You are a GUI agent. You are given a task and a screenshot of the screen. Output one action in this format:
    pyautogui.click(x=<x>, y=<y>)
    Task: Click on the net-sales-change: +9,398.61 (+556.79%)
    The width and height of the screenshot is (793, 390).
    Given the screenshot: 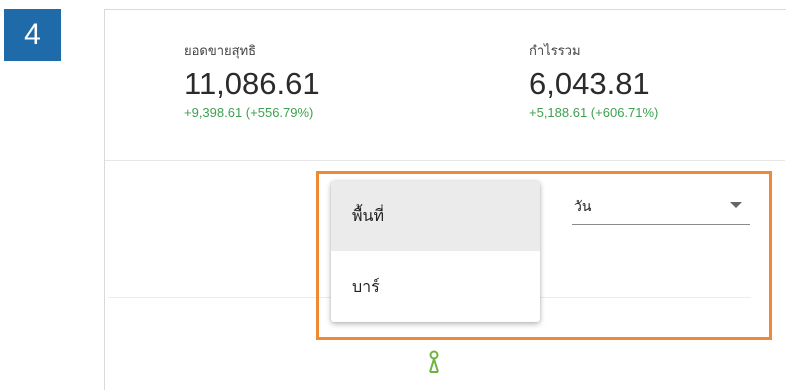 What is the action you would take?
    pyautogui.click(x=249, y=112)
    